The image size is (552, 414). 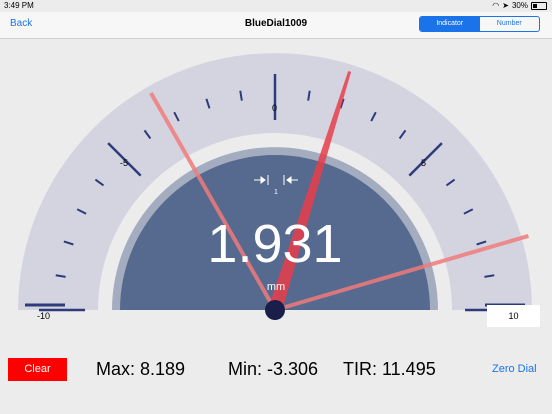 What do you see at coordinates (44, 316) in the screenshot?
I see `scale-label-minus-10: -10` at bounding box center [44, 316].